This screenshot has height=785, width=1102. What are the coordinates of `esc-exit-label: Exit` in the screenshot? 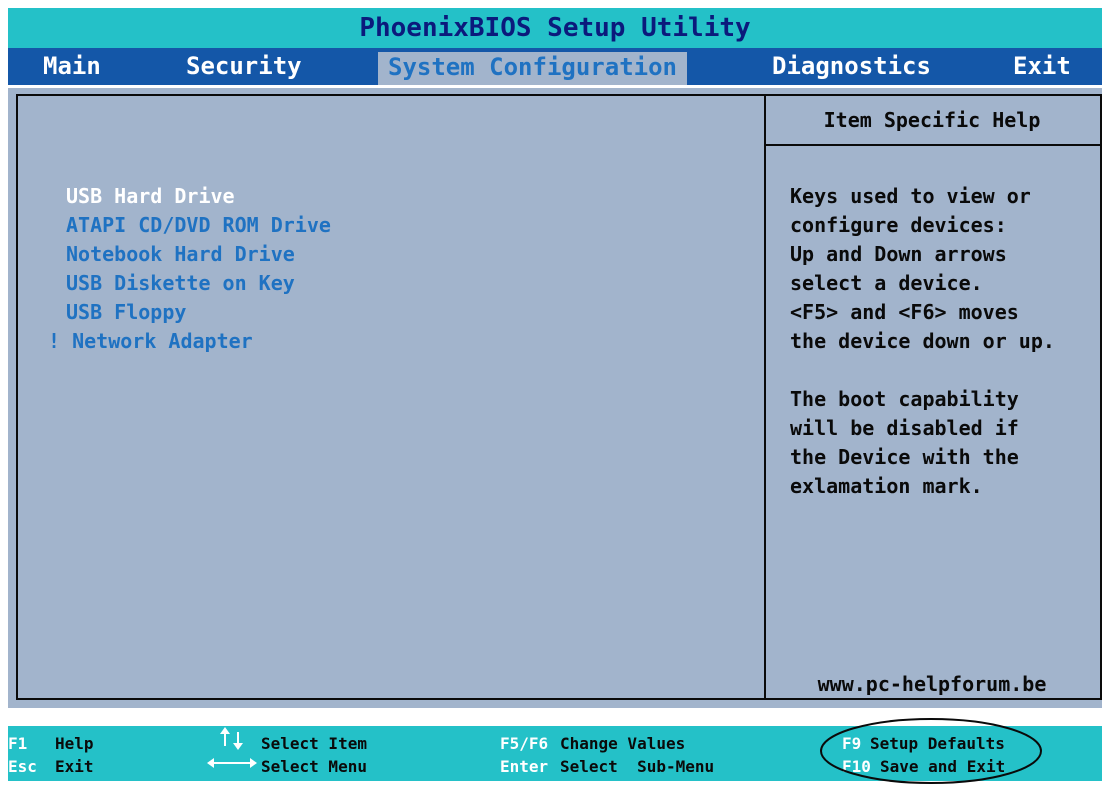 It's located at (74, 766).